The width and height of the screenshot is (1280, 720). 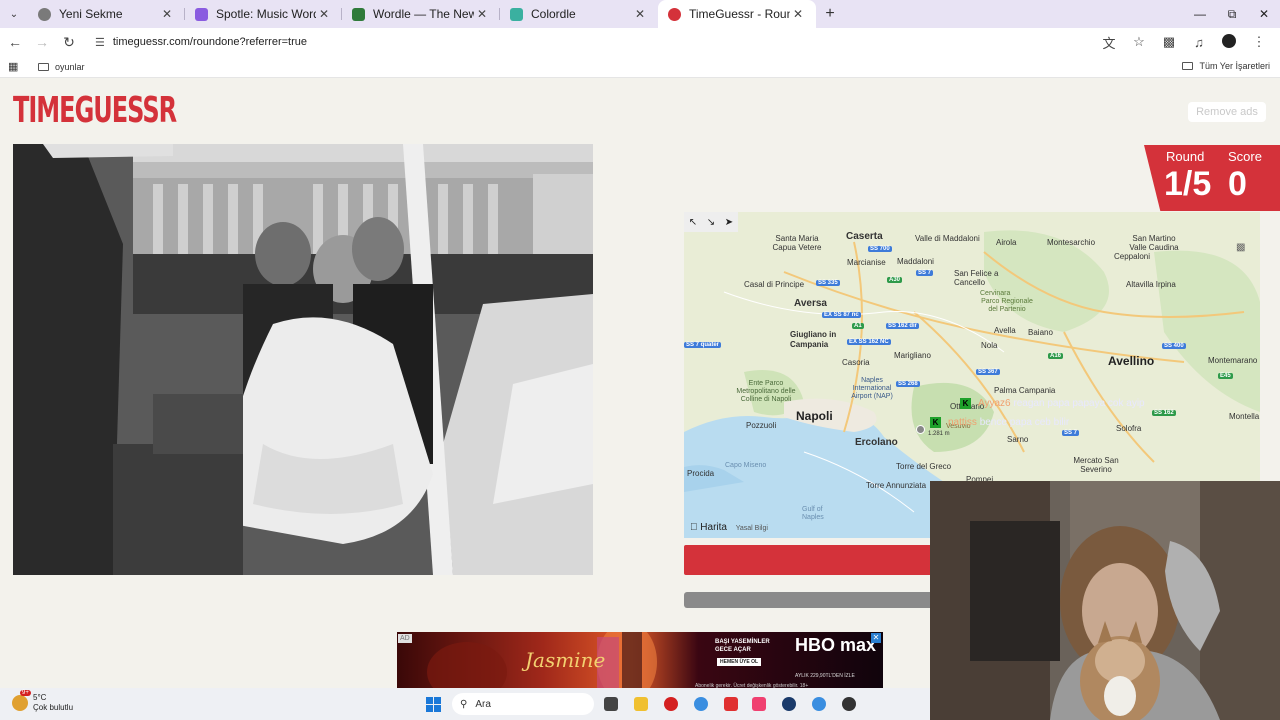 What do you see at coordinates (553, 14) in the screenshot?
I see `tab-title: Colordle` at bounding box center [553, 14].